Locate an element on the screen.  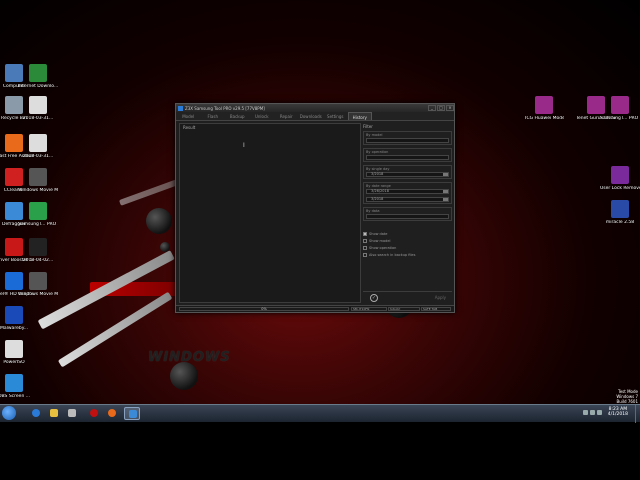
taskbar-explorer is located at coordinates (54, 413).